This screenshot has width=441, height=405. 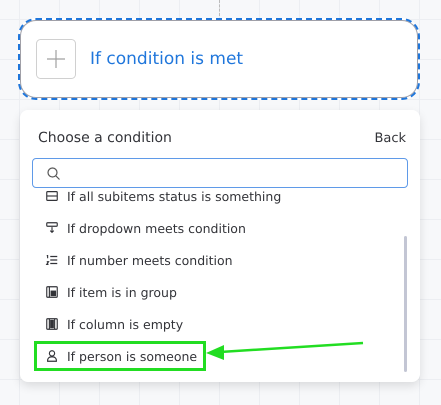 What do you see at coordinates (53, 173) in the screenshot?
I see `search-icon` at bounding box center [53, 173].